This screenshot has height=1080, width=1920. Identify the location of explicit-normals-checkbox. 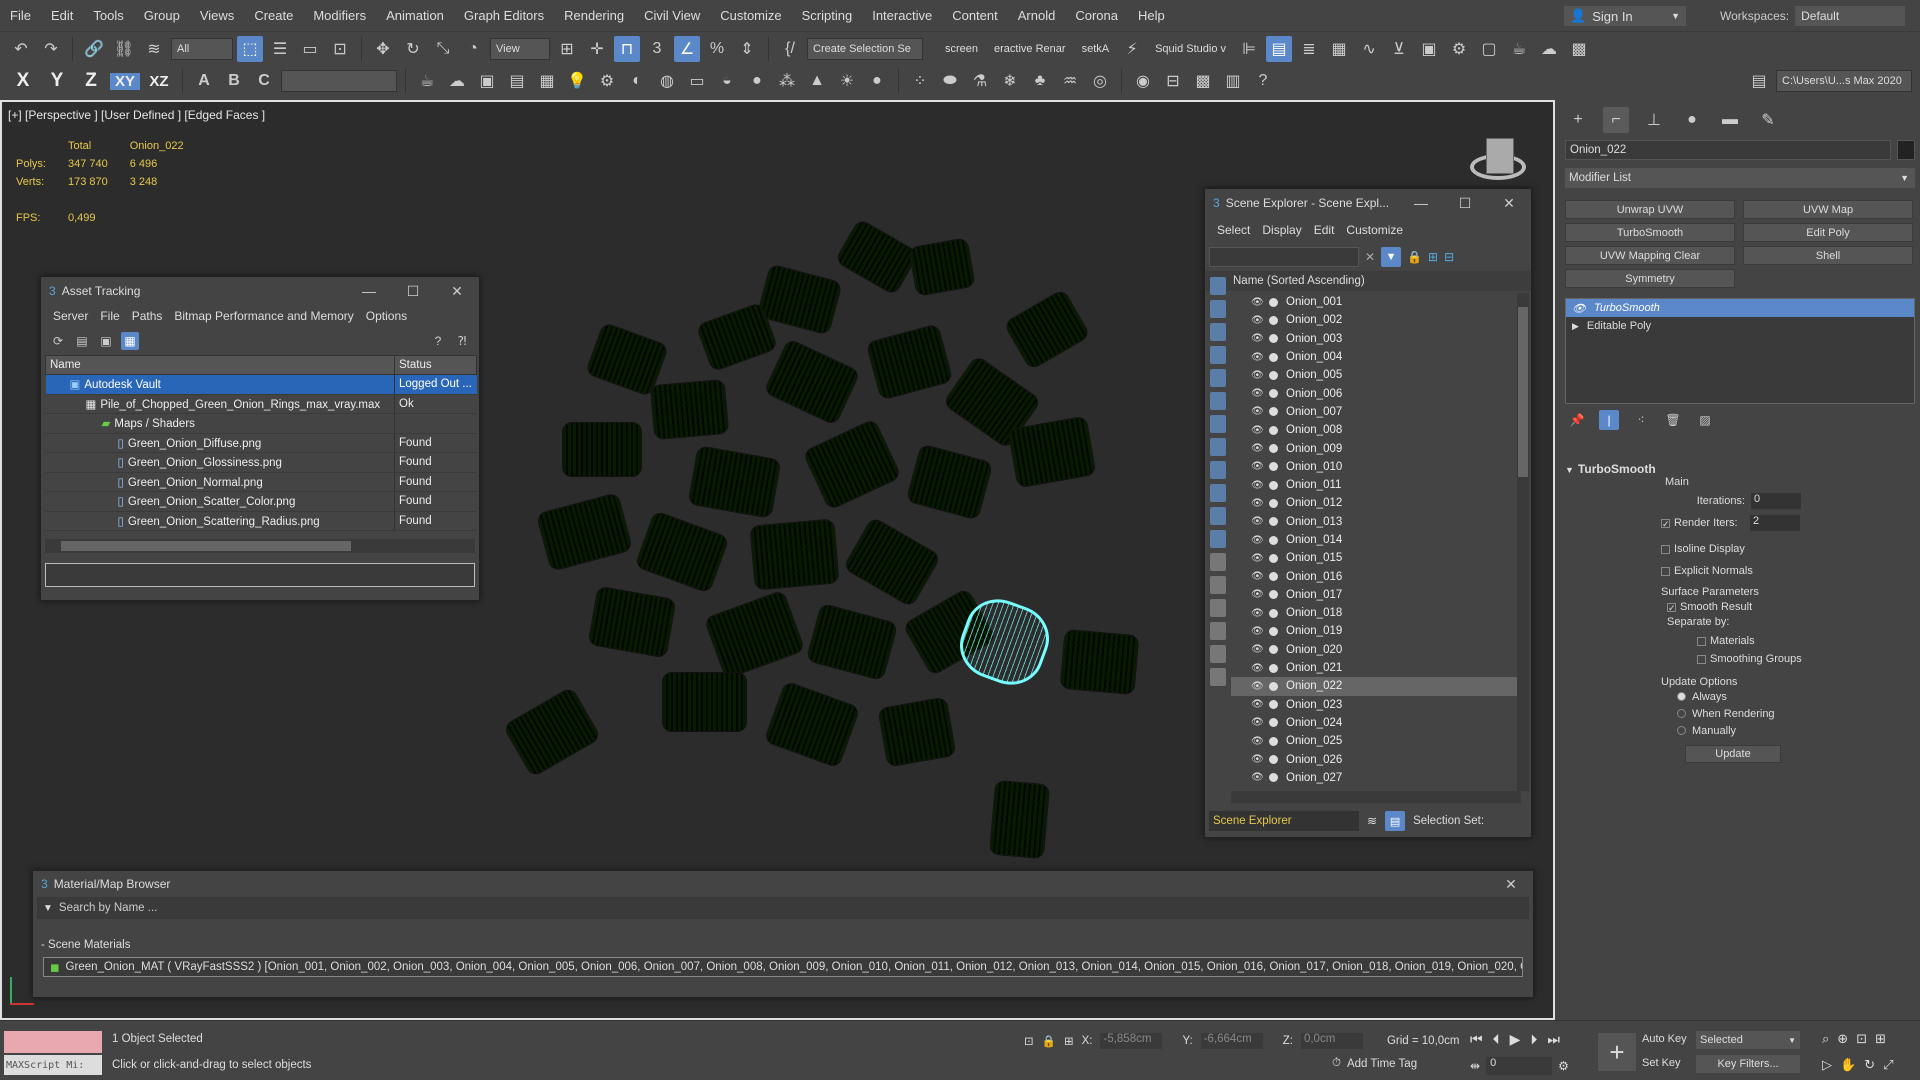
(1665, 571).